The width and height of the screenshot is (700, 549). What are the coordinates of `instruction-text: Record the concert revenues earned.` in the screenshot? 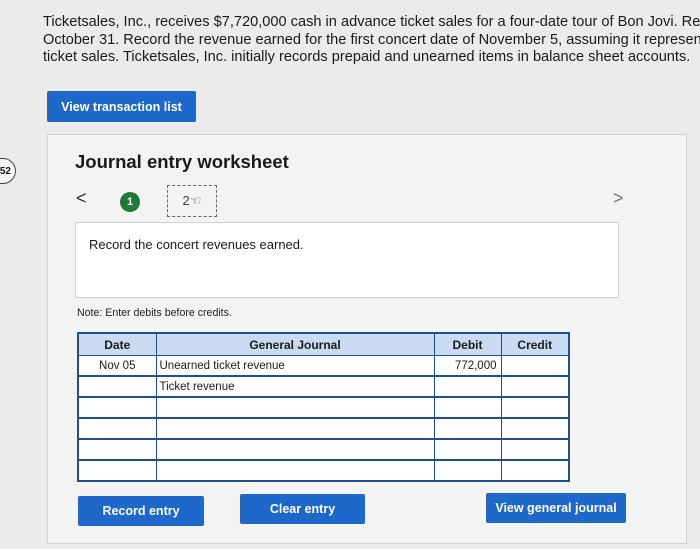 It's located at (196, 244).